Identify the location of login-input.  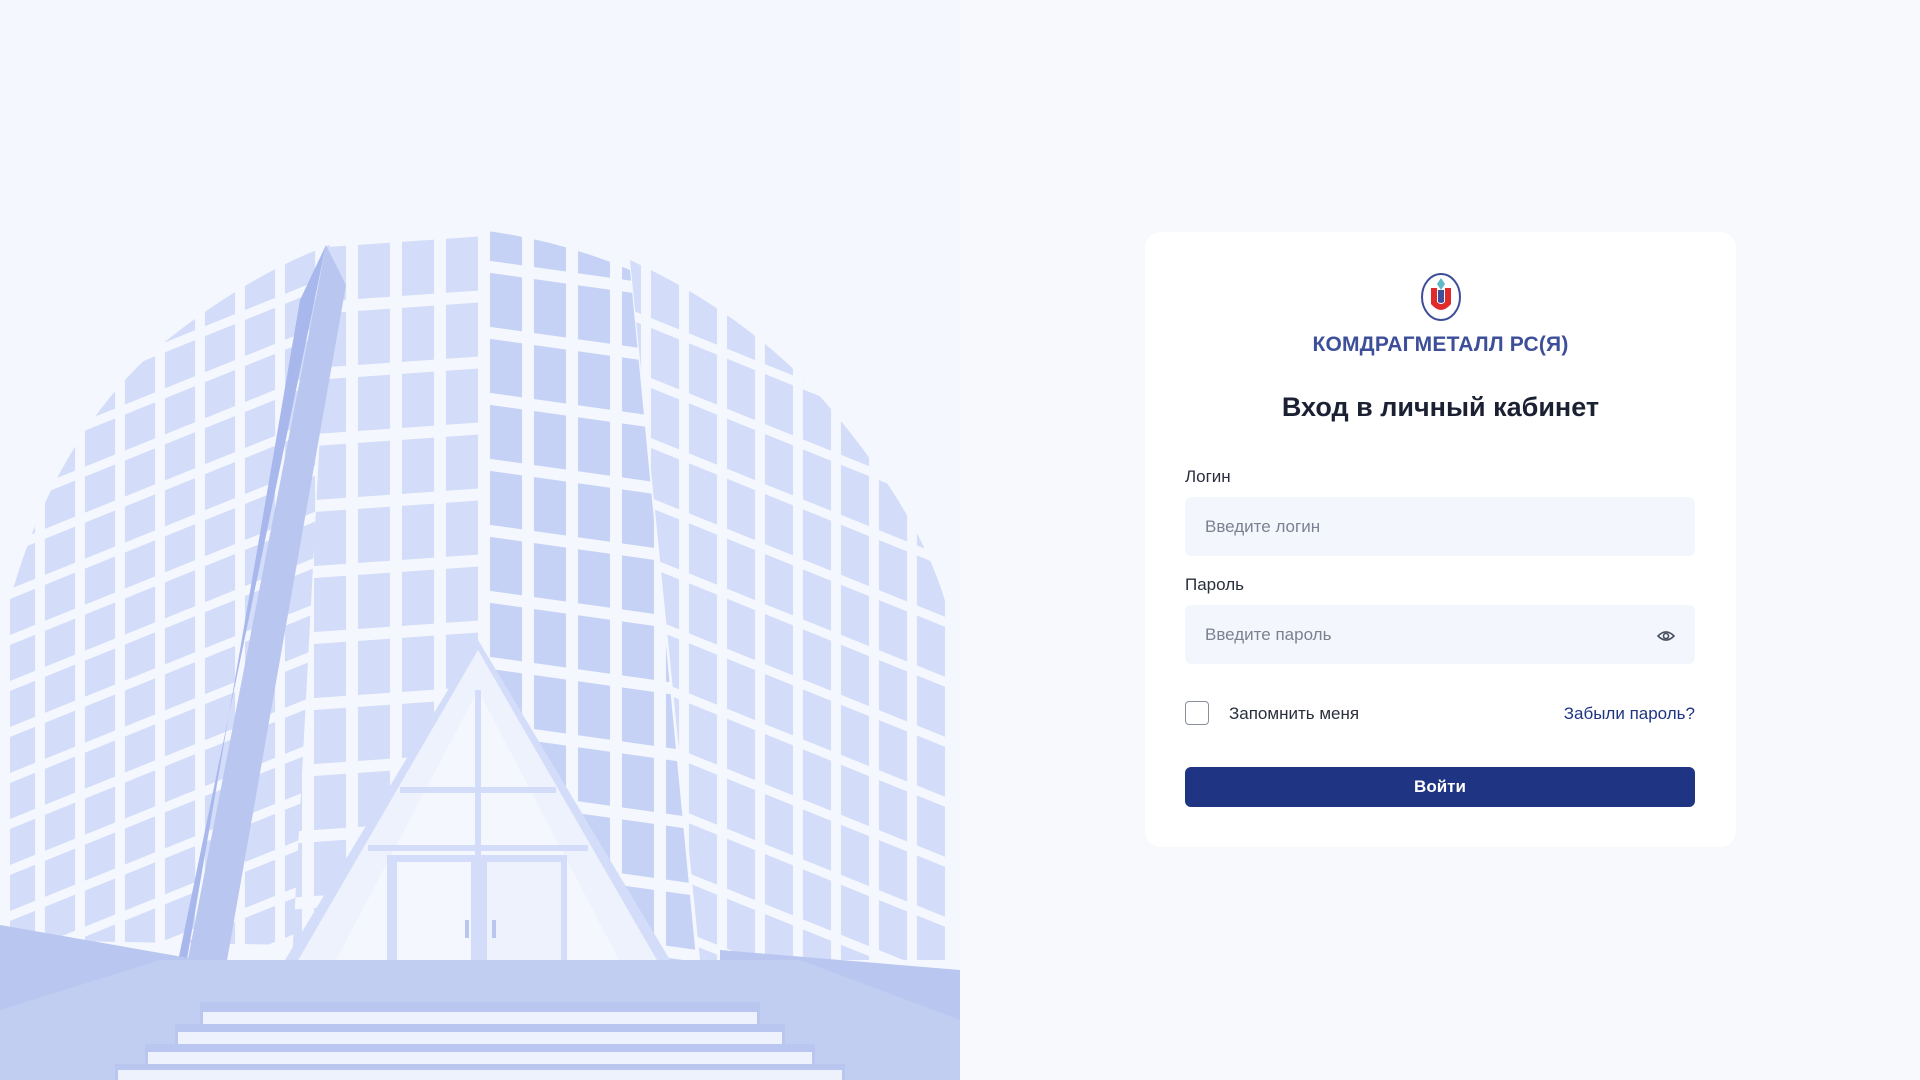
(1440, 526).